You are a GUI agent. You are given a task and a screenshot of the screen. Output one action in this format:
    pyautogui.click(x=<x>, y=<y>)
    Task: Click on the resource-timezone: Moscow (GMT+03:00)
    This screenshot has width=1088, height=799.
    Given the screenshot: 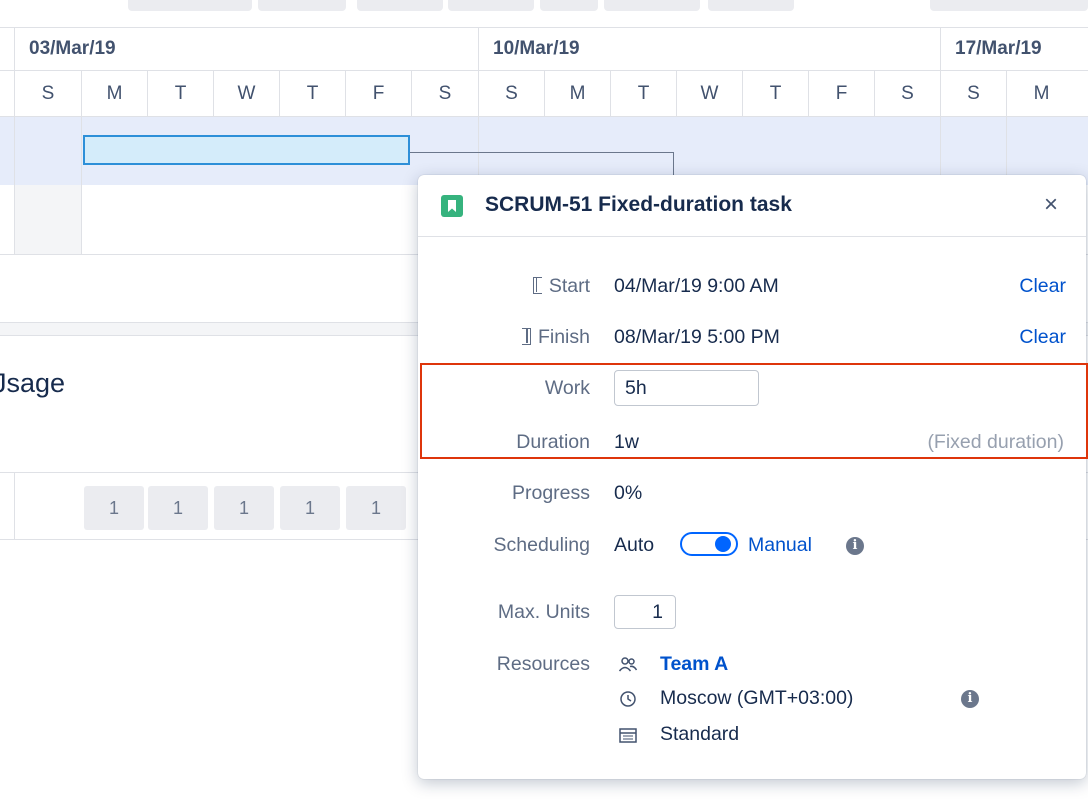 What is the action you would take?
    pyautogui.click(x=757, y=698)
    